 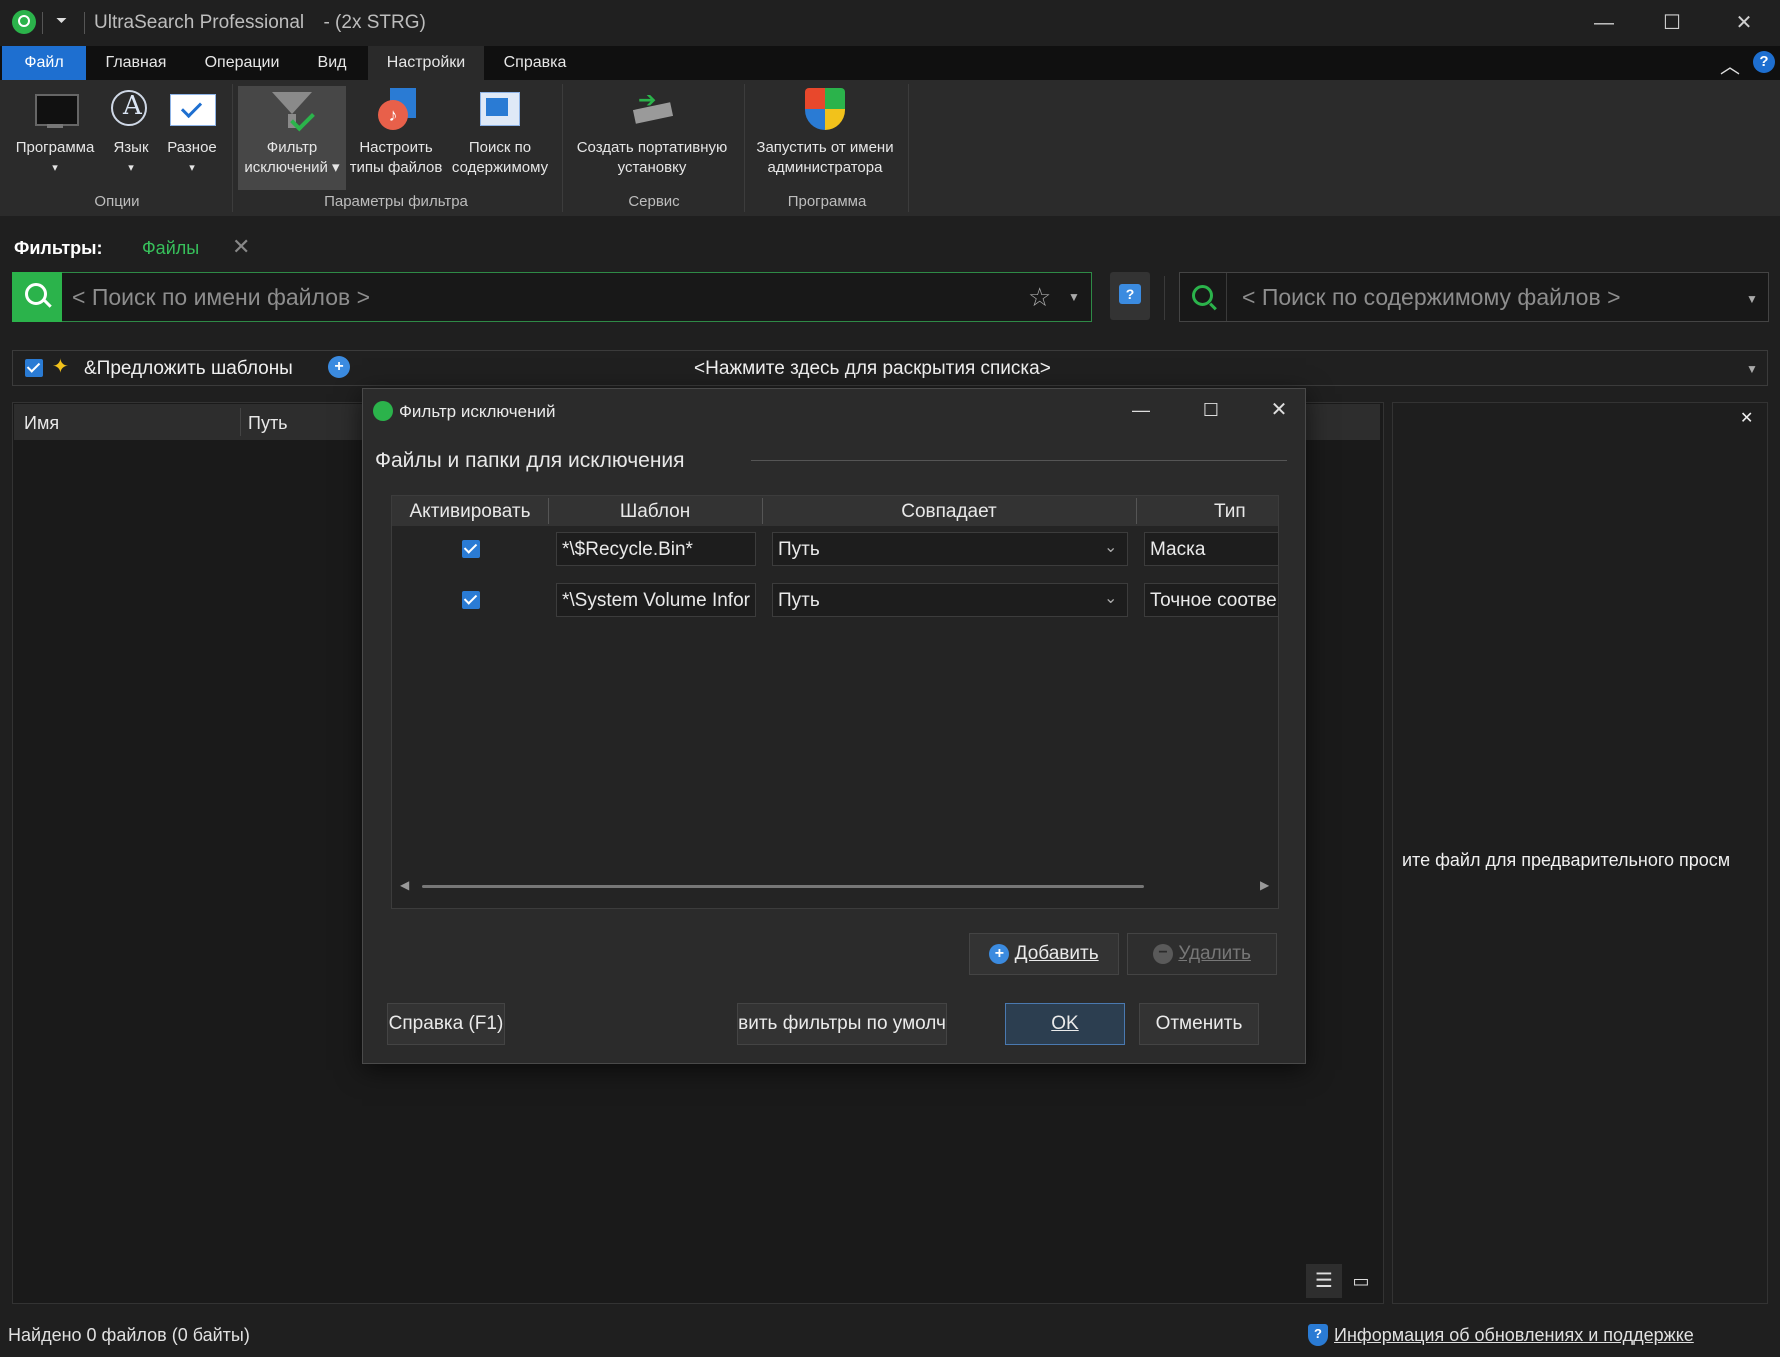 I want to click on update-shield-icon: ?, so click(x=1318, y=1335).